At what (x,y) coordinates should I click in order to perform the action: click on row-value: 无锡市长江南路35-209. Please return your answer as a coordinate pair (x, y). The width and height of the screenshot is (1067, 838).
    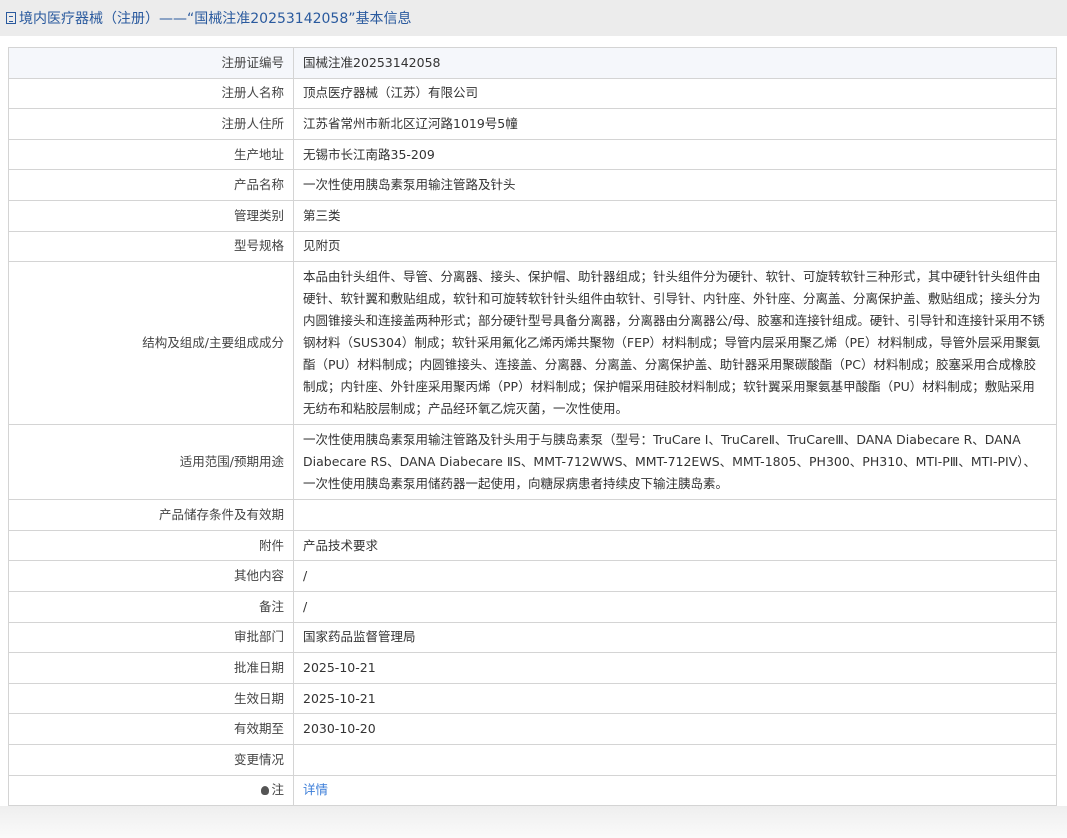
    Looking at the image, I should click on (675, 154).